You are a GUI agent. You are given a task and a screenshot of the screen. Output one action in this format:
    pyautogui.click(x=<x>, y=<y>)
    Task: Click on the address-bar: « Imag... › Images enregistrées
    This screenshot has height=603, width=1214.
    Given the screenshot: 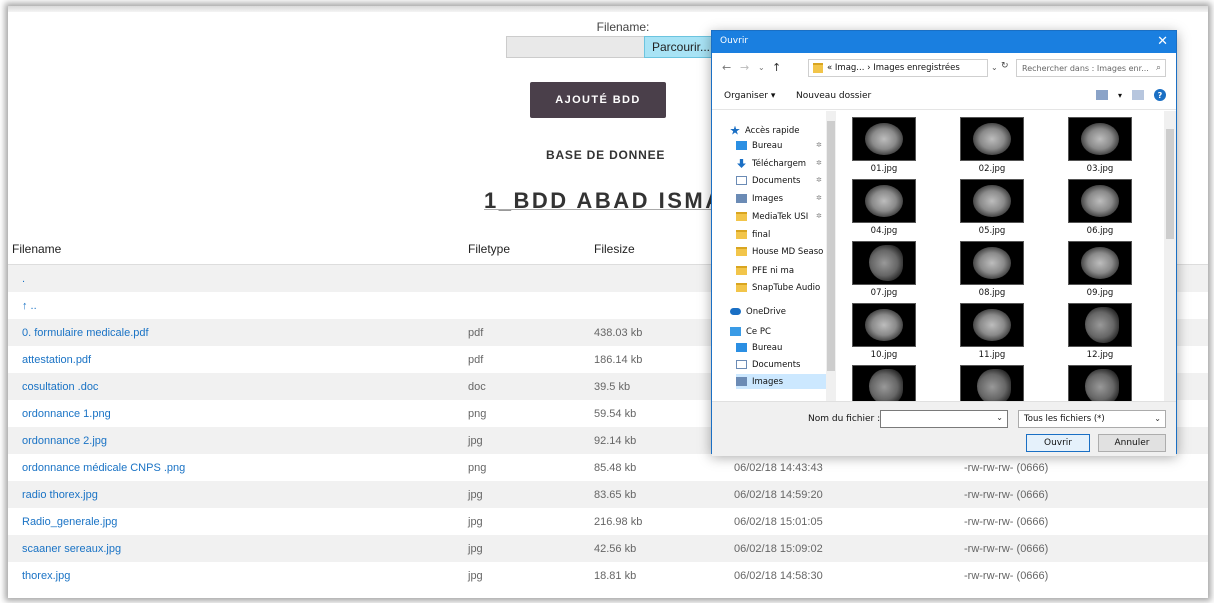 What is the action you would take?
    pyautogui.click(x=898, y=68)
    